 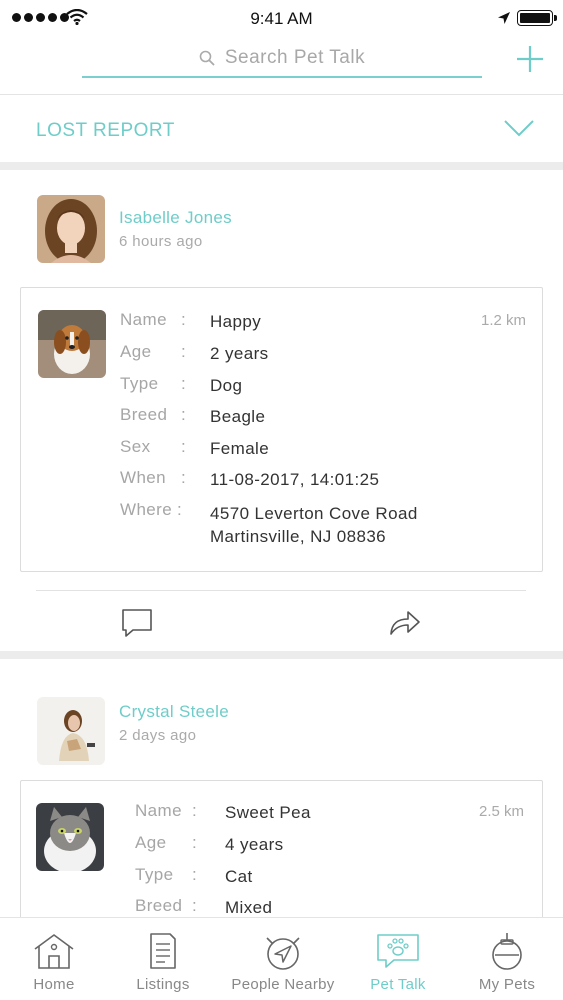 I want to click on post-time: 6 hours ago, so click(x=161, y=241).